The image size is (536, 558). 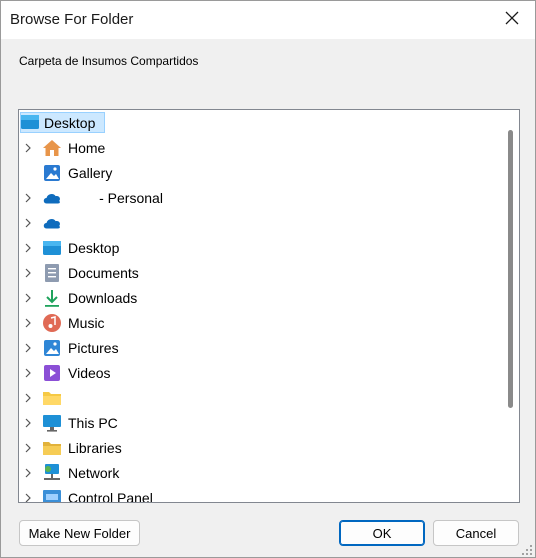 I want to click on control-panel-icon, so click(x=52, y=495).